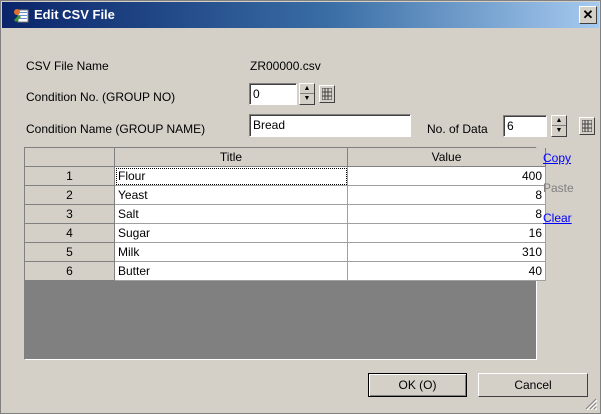 The image size is (601, 414). What do you see at coordinates (70, 252) in the screenshot?
I see `row-index: 5` at bounding box center [70, 252].